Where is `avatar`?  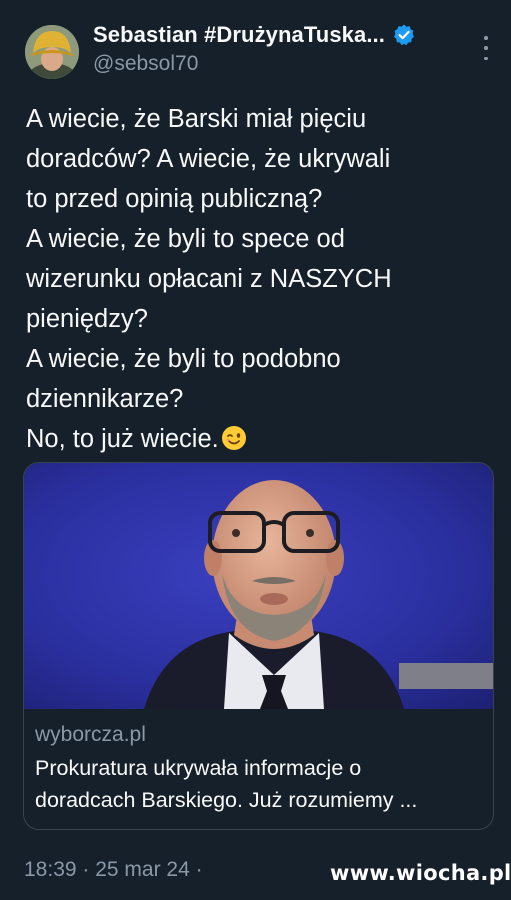
avatar is located at coordinates (52, 52).